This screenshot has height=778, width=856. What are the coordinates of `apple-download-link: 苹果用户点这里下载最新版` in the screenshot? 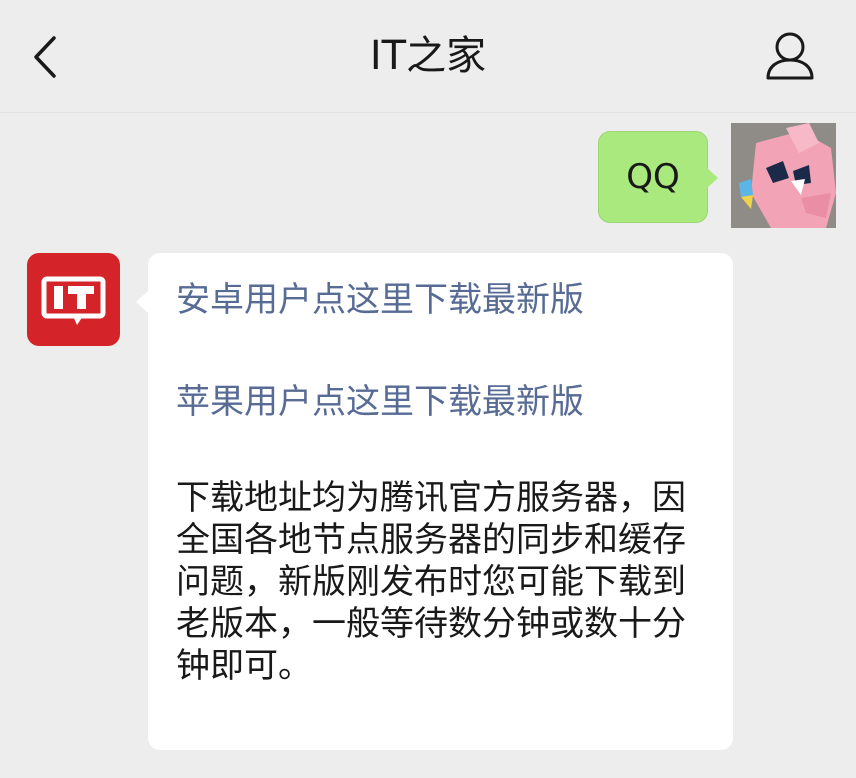 It's located at (454, 402).